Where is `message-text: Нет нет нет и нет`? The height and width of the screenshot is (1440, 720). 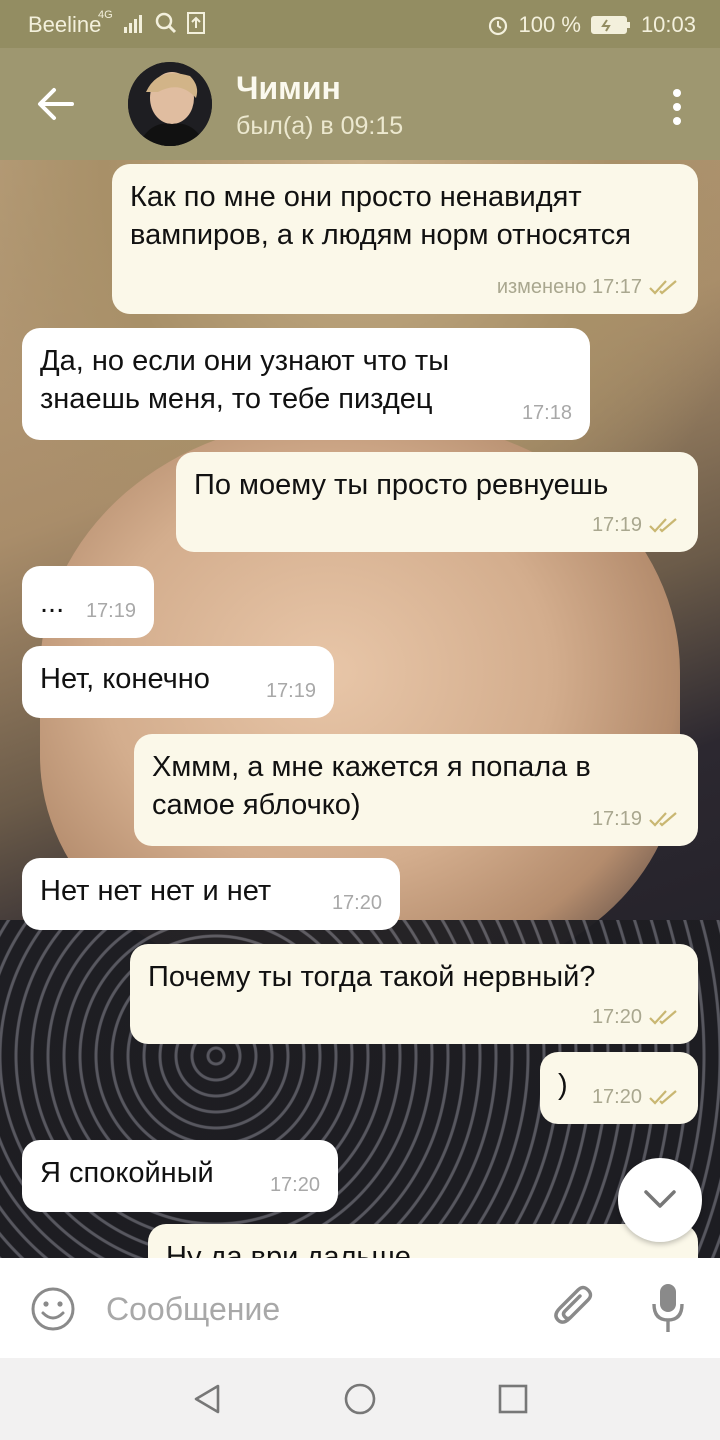
message-text: Нет нет нет и нет is located at coordinates (156, 891).